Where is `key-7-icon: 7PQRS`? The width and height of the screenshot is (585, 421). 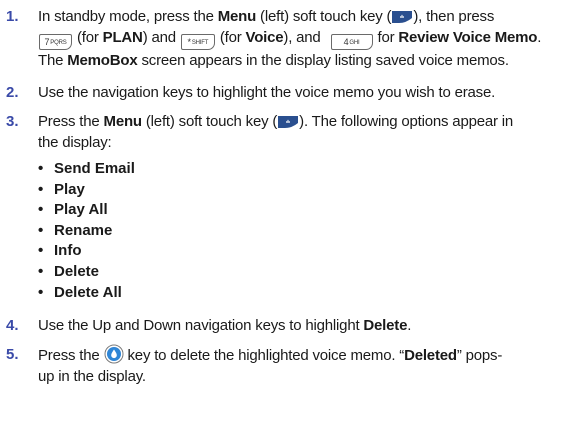
key-7-icon: 7PQRS is located at coordinates (55, 42).